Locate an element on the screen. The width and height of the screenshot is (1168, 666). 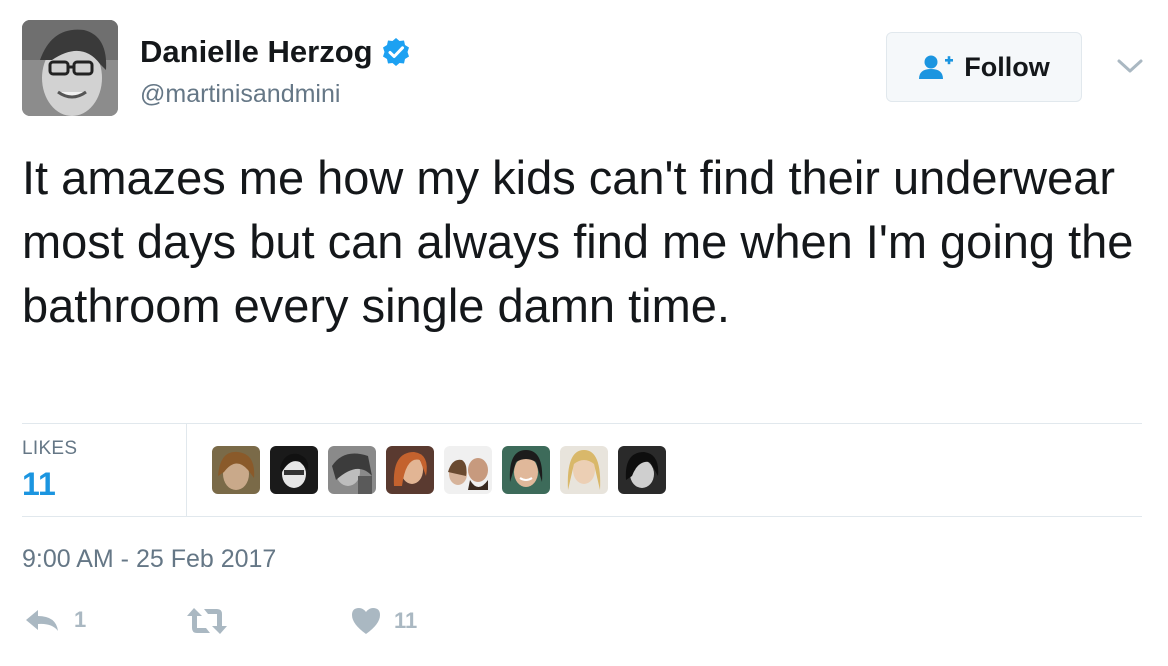
reply-count: 1 is located at coordinates (80, 619).